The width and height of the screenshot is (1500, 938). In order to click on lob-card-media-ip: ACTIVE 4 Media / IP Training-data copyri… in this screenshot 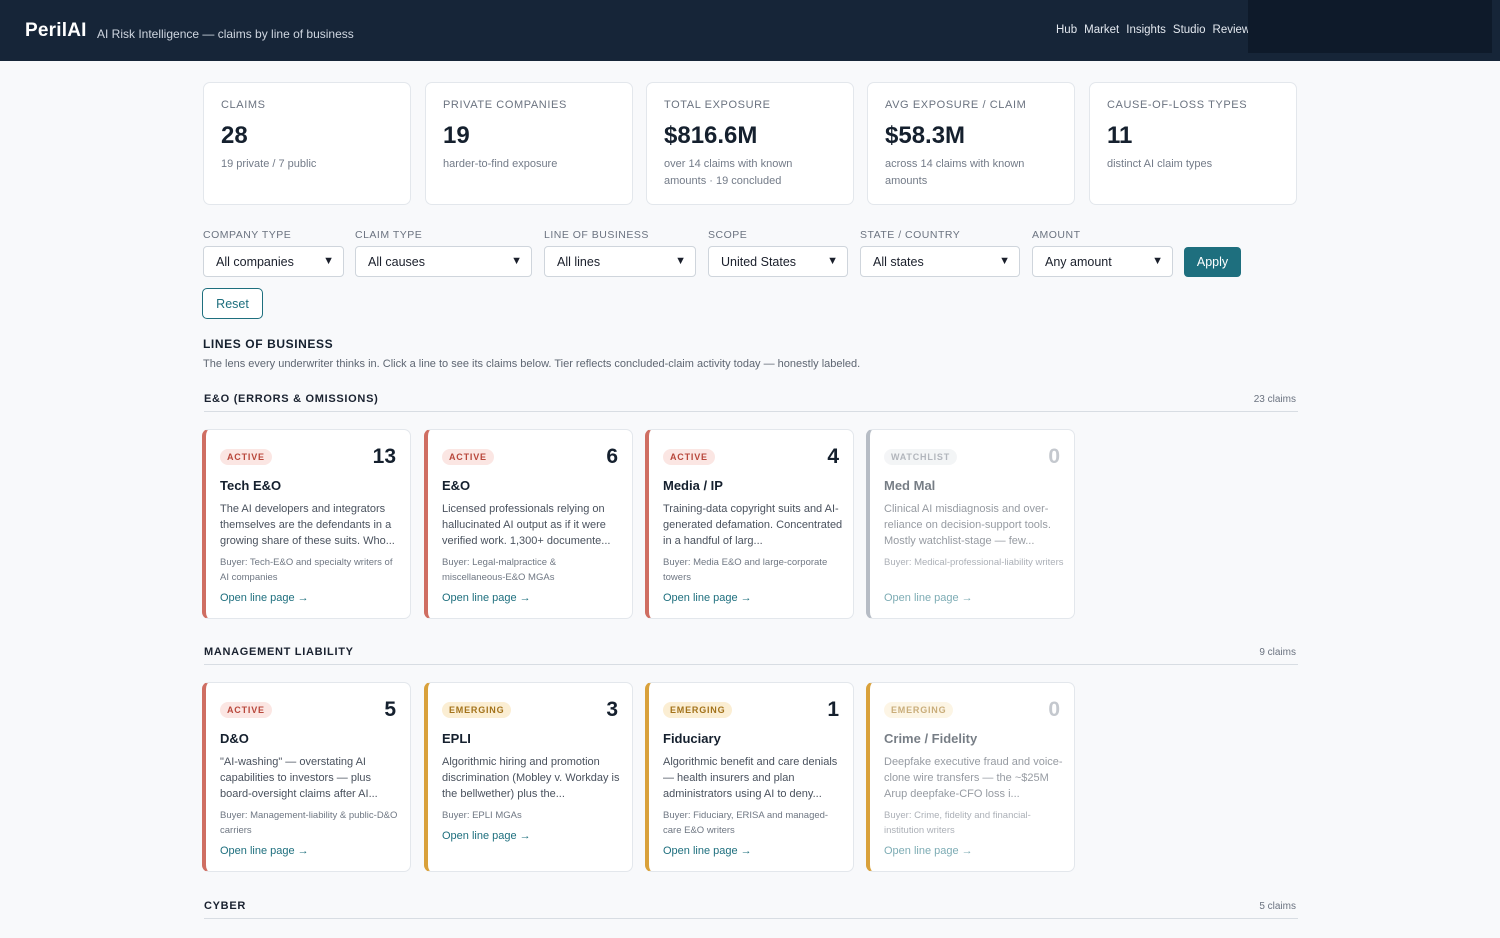, I will do `click(749, 524)`.